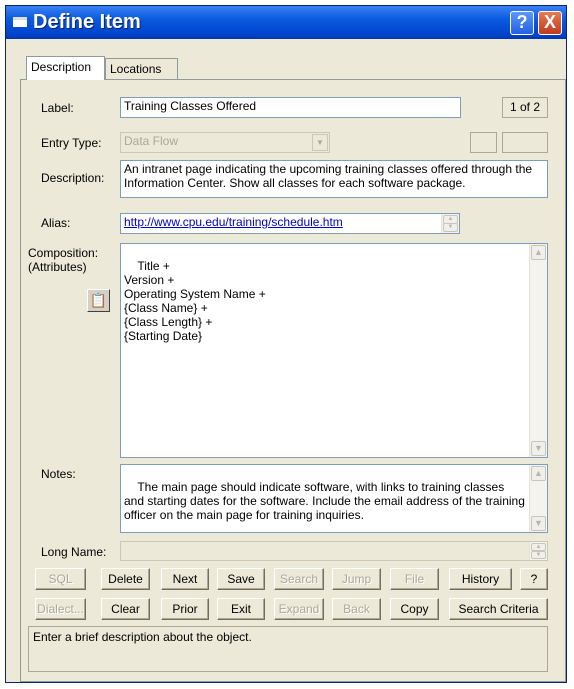 This screenshot has width=574, height=689. What do you see at coordinates (534, 579) in the screenshot?
I see `help-question-button: ?` at bounding box center [534, 579].